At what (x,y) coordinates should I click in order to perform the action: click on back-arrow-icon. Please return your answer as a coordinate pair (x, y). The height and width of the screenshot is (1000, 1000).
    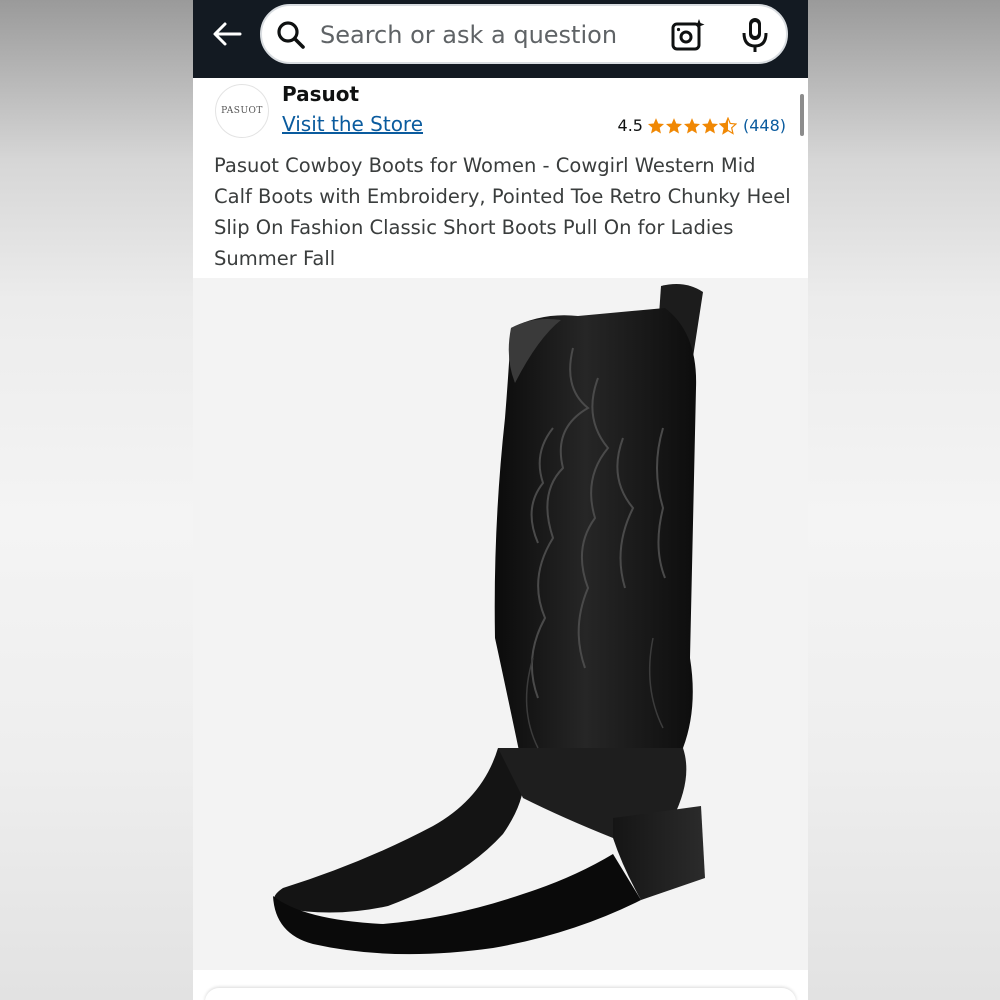
    Looking at the image, I should click on (227, 34).